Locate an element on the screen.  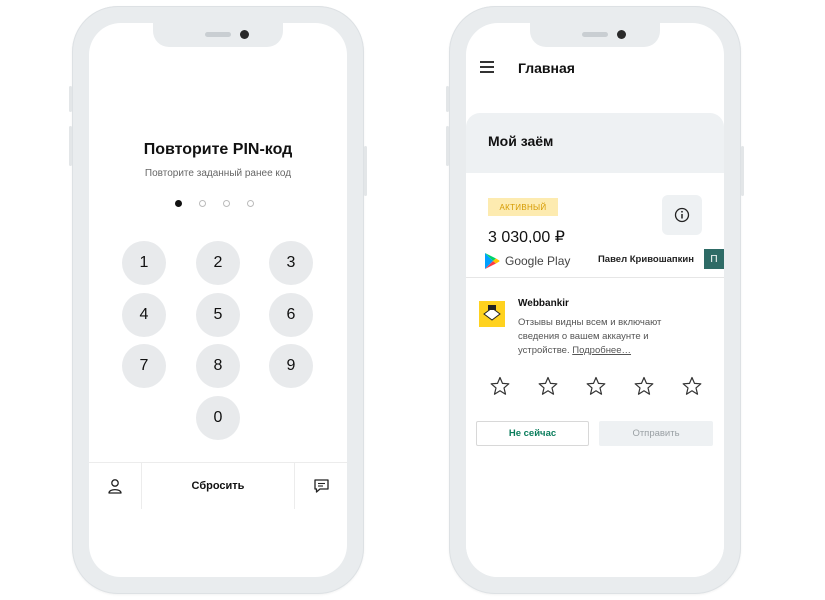
chat-icon is located at coordinates (321, 486).